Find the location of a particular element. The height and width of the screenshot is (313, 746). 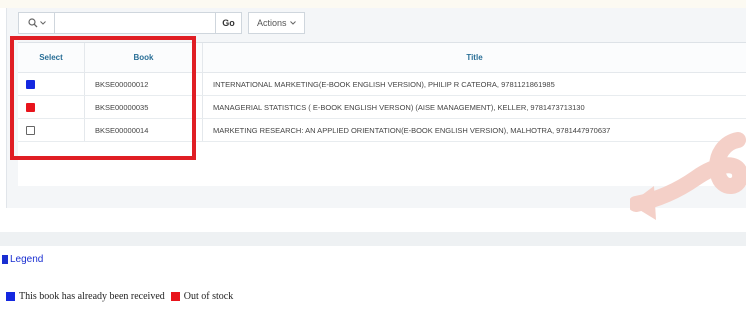

search-column-selector is located at coordinates (37, 23).